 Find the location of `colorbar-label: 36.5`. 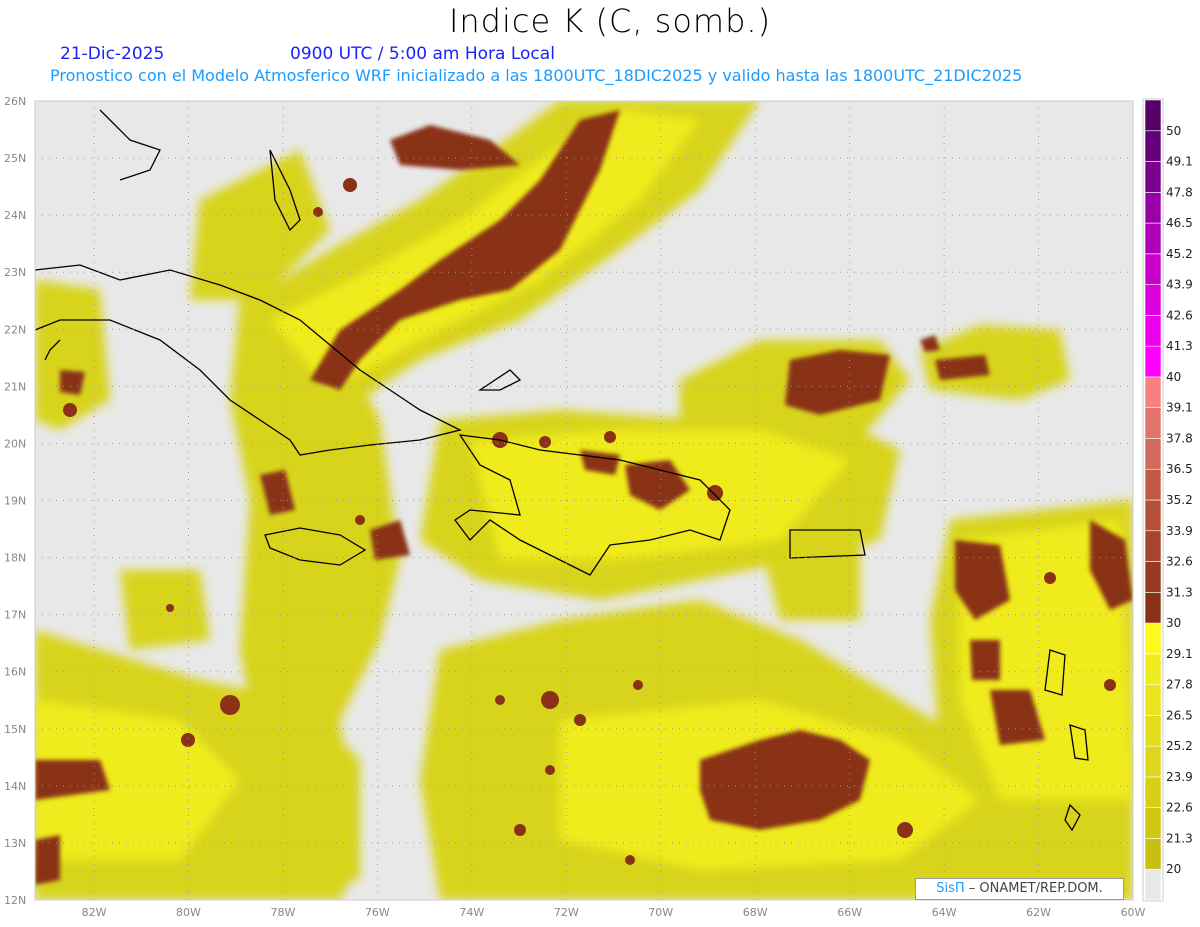

colorbar-label: 36.5 is located at coordinates (1179, 469).